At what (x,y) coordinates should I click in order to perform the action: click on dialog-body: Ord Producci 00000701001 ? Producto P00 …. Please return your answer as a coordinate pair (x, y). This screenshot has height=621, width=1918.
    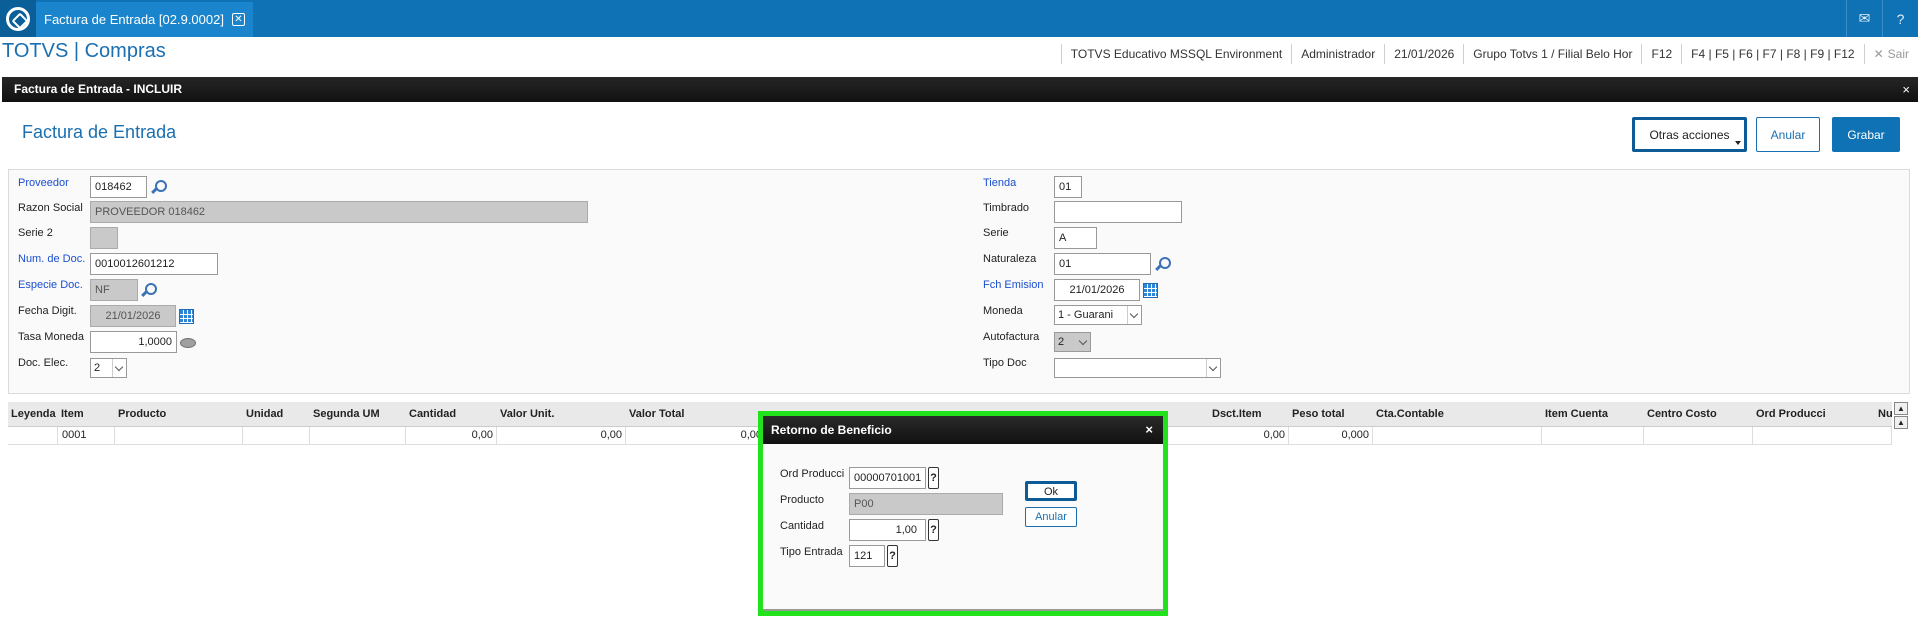
    Looking at the image, I should click on (963, 527).